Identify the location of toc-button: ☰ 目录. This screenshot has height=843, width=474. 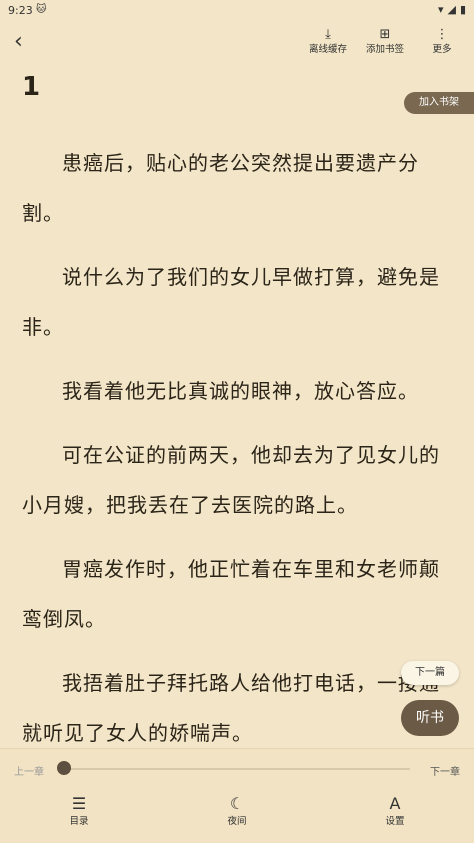
(79, 811).